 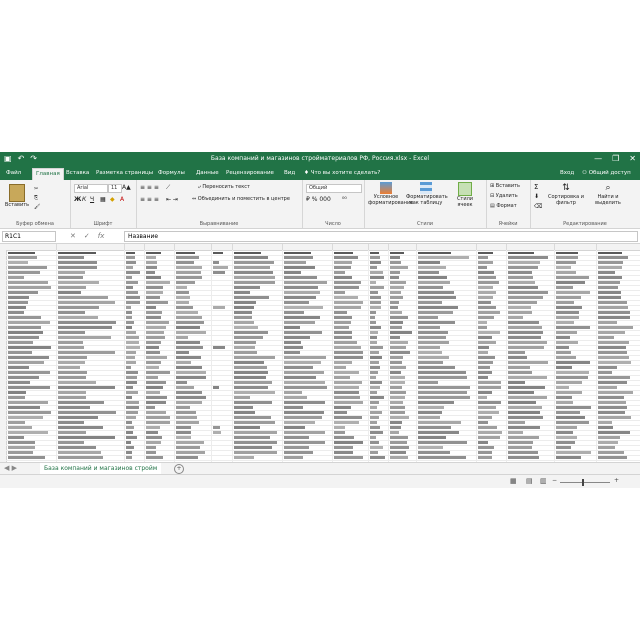 I want to click on restore-button: ❐, so click(x=615, y=159).